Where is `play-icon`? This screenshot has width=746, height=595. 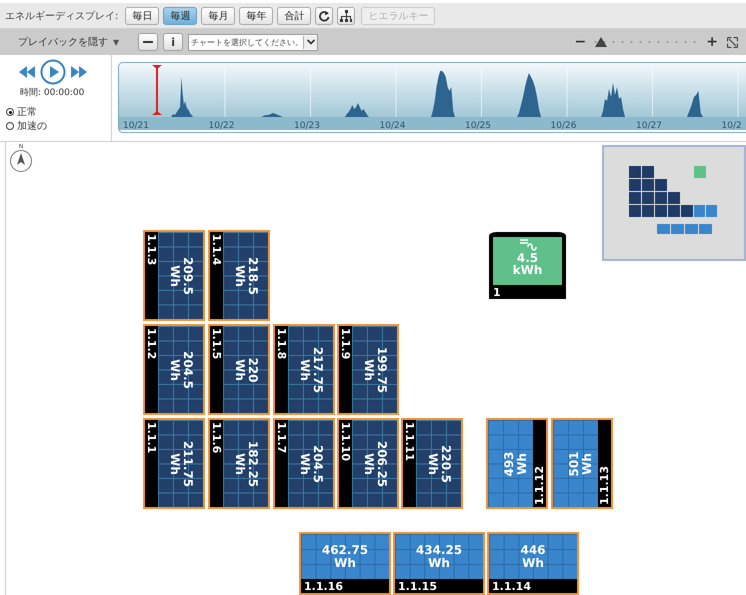
play-icon is located at coordinates (53, 72).